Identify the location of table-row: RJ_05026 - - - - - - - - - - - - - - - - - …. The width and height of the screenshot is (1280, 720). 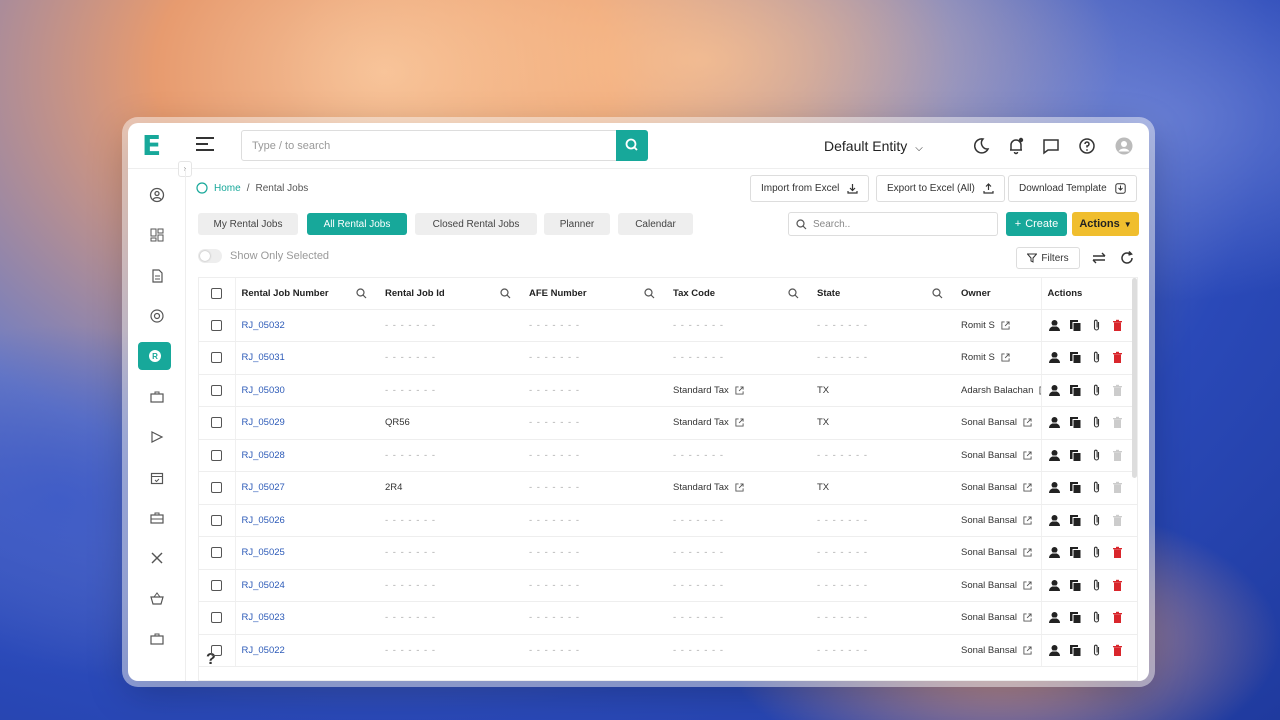
(668, 520).